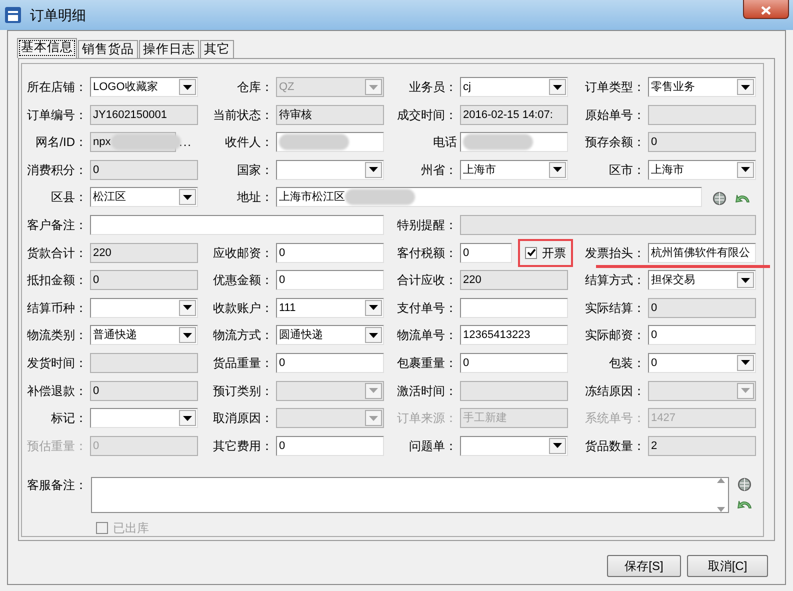 The image size is (793, 591). I want to click on dropdown: 零售业务, so click(702, 87).